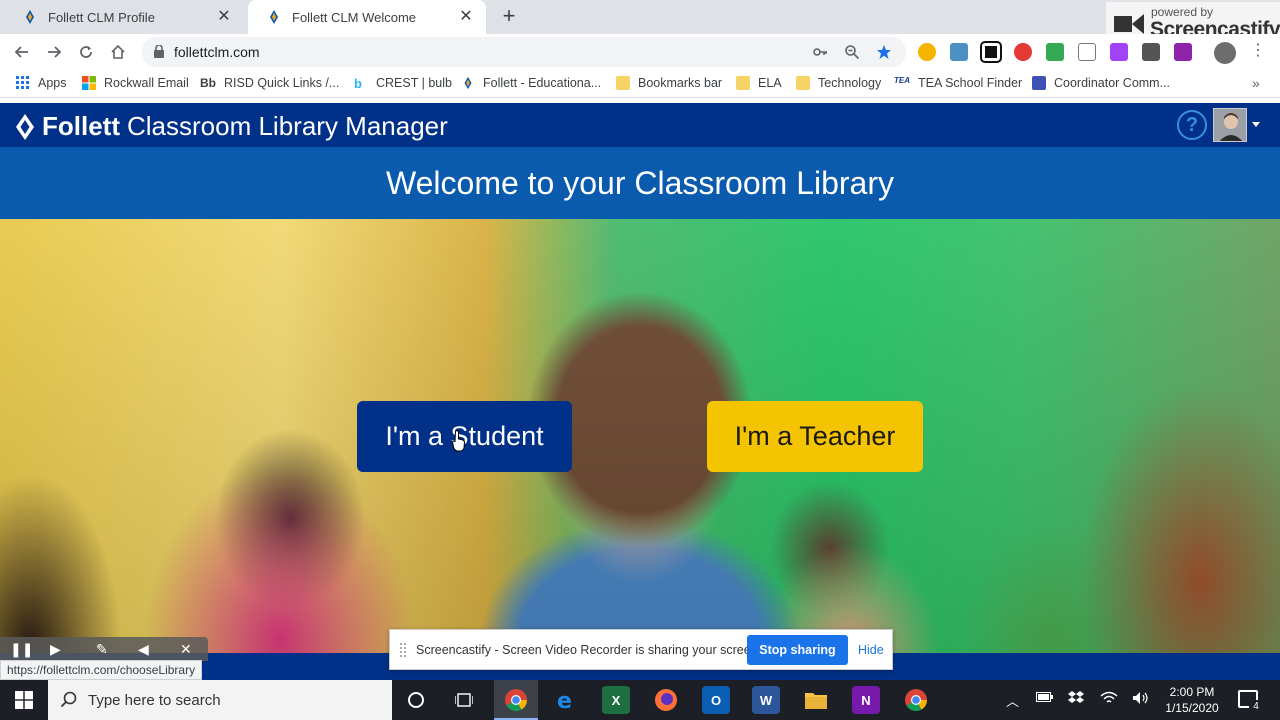 This screenshot has width=1280, height=720. I want to click on bulb-icon: b, so click(358, 83).